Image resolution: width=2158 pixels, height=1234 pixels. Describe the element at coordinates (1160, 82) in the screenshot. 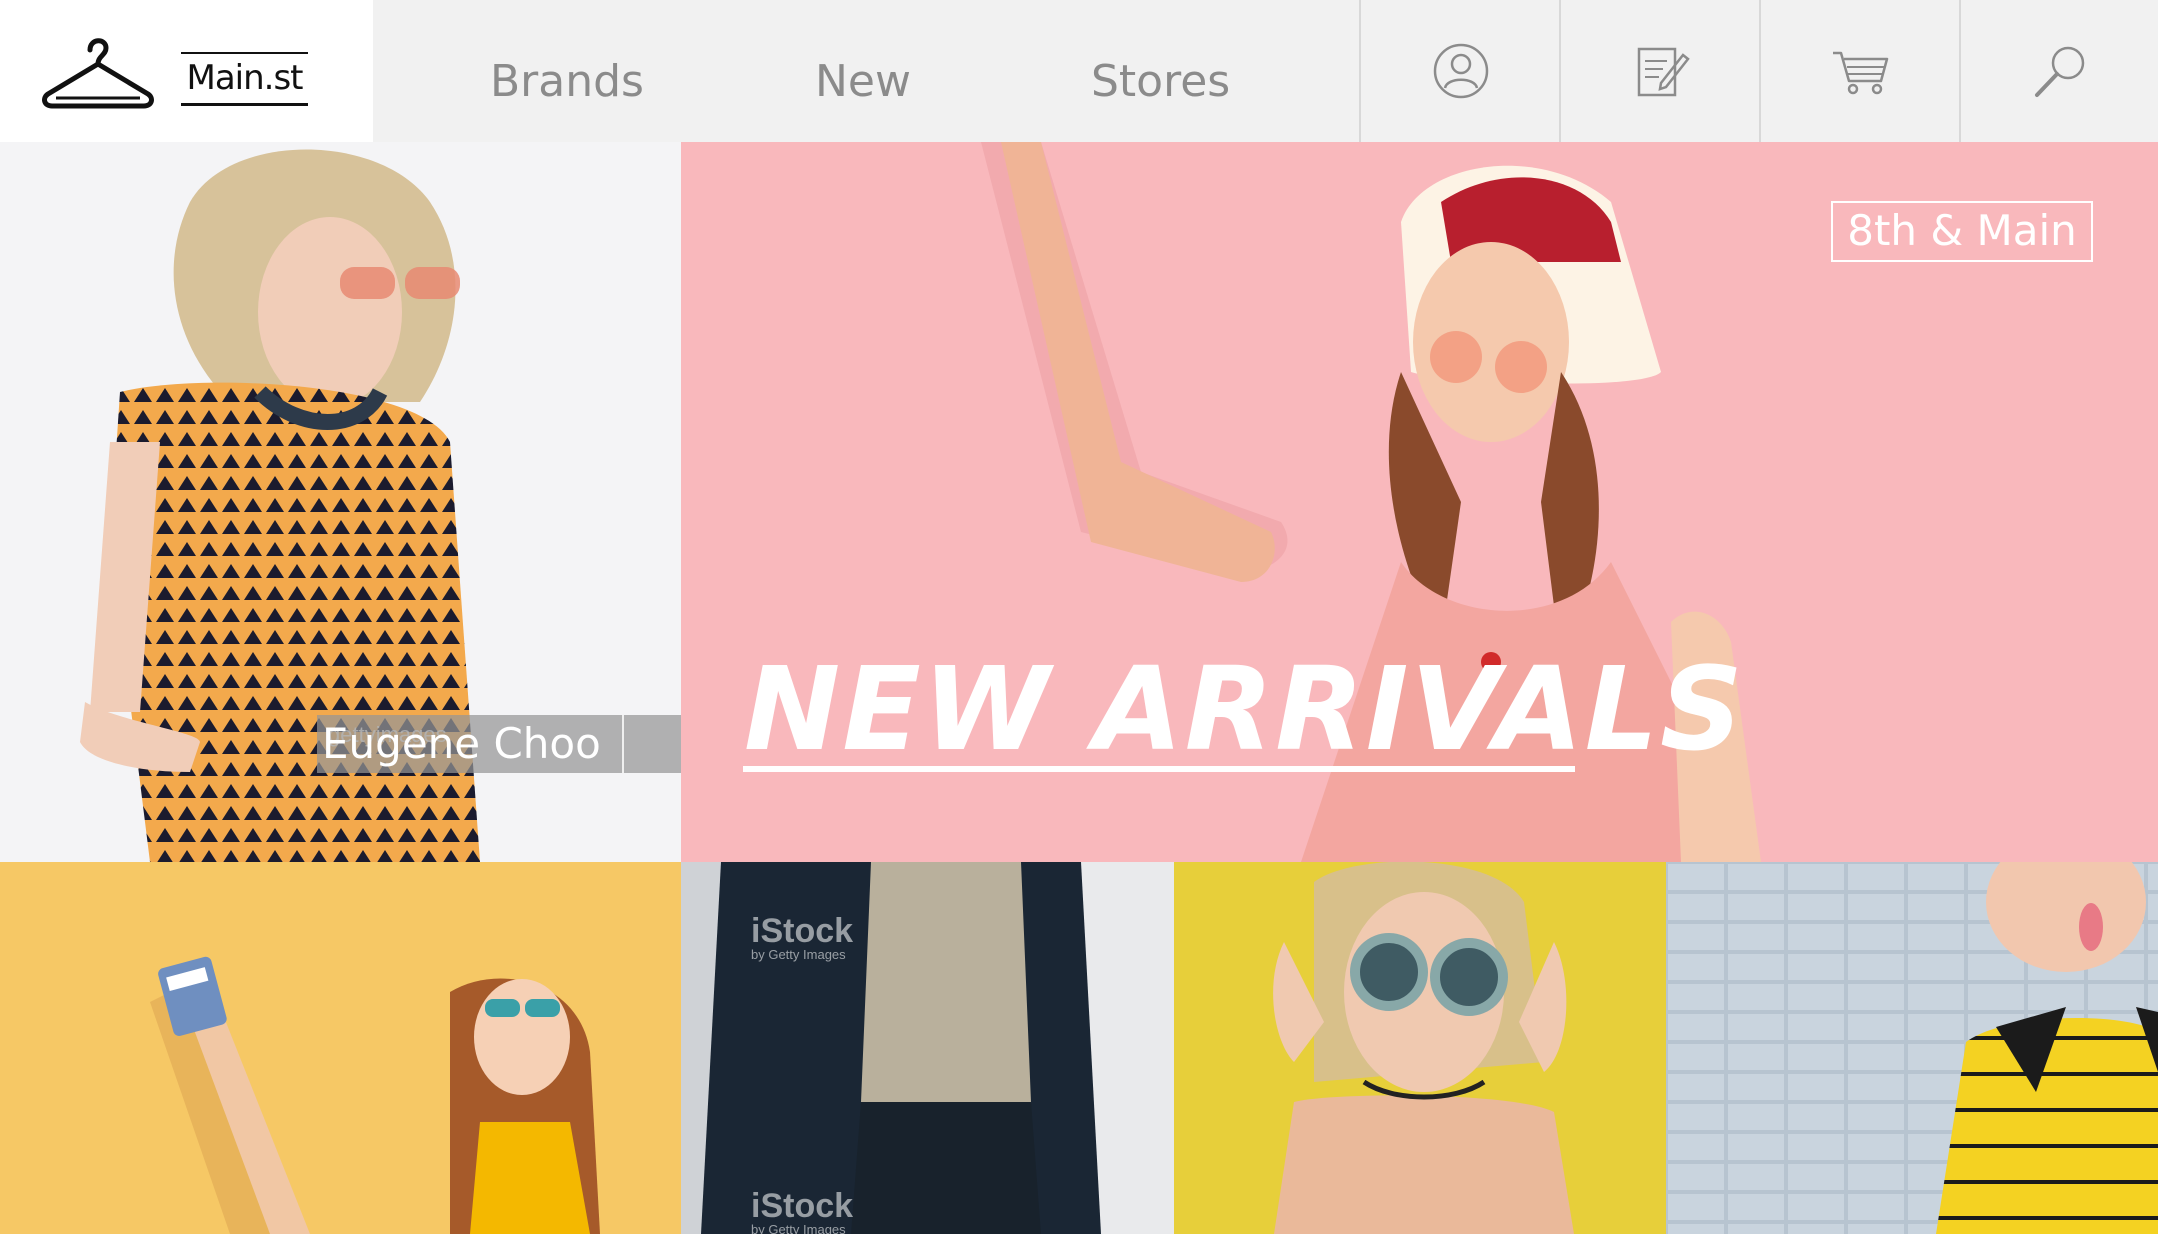

I see `nav-stores: Stores` at that location.